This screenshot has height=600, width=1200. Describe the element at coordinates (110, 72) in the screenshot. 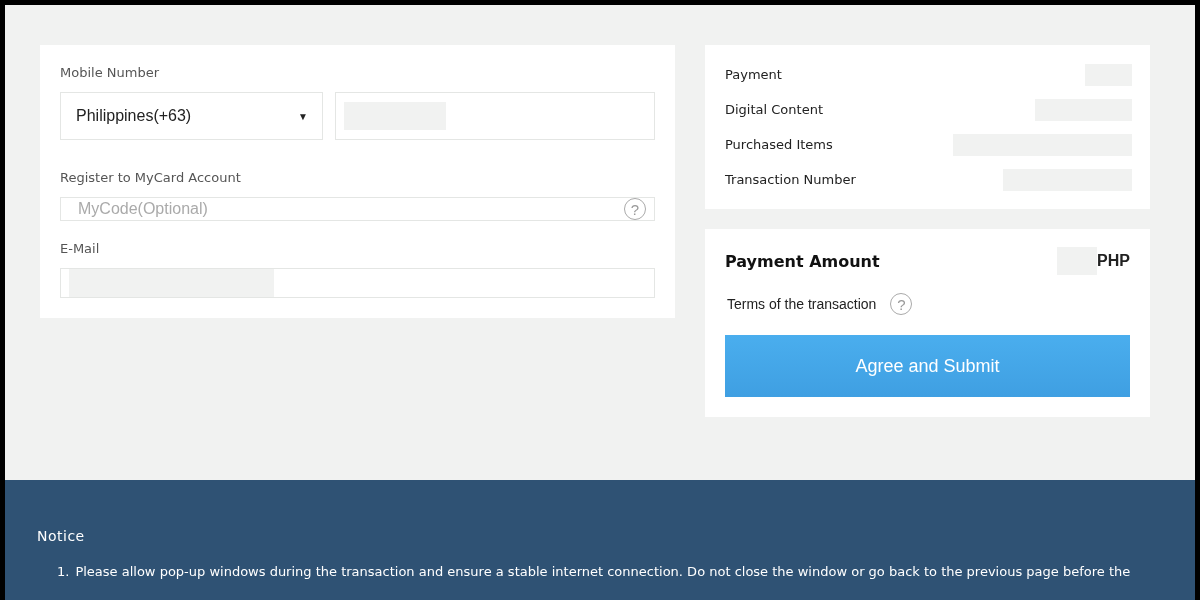

I see `field-label: Mobile Number` at that location.